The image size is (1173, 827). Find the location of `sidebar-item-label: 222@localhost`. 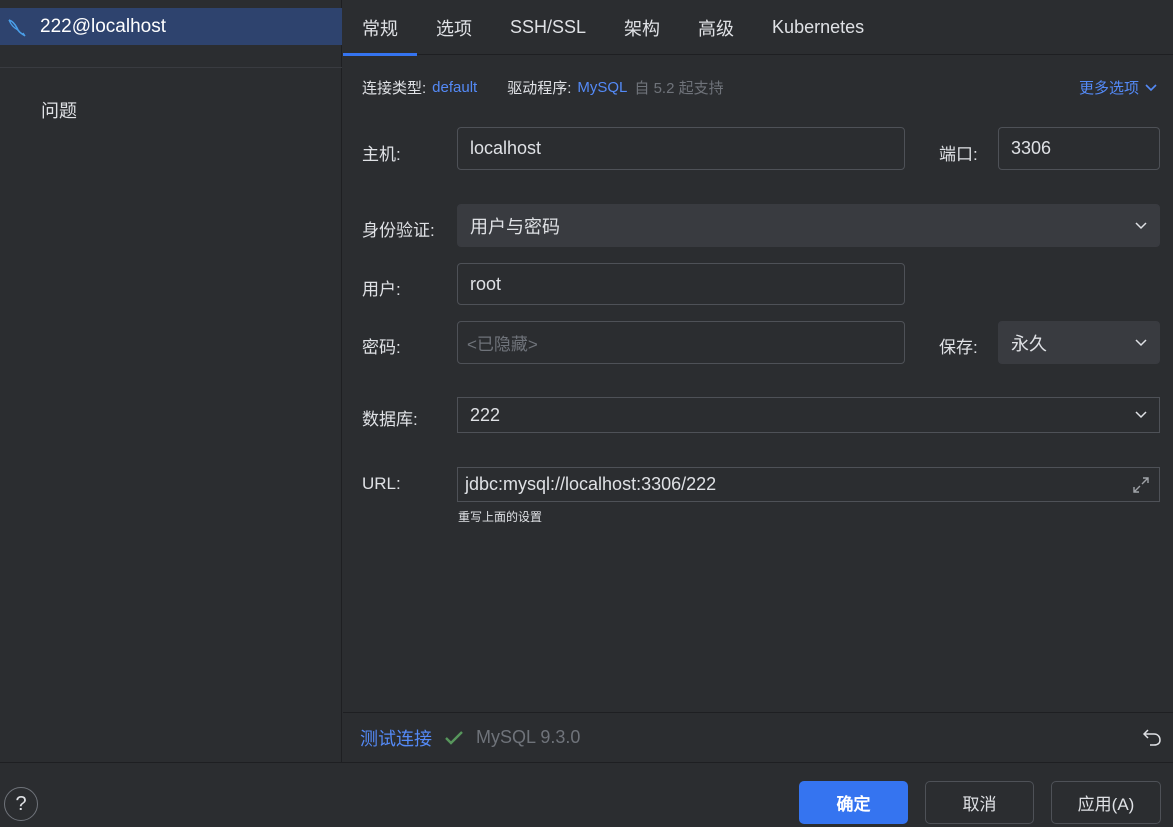

sidebar-item-label: 222@localhost is located at coordinates (103, 26).